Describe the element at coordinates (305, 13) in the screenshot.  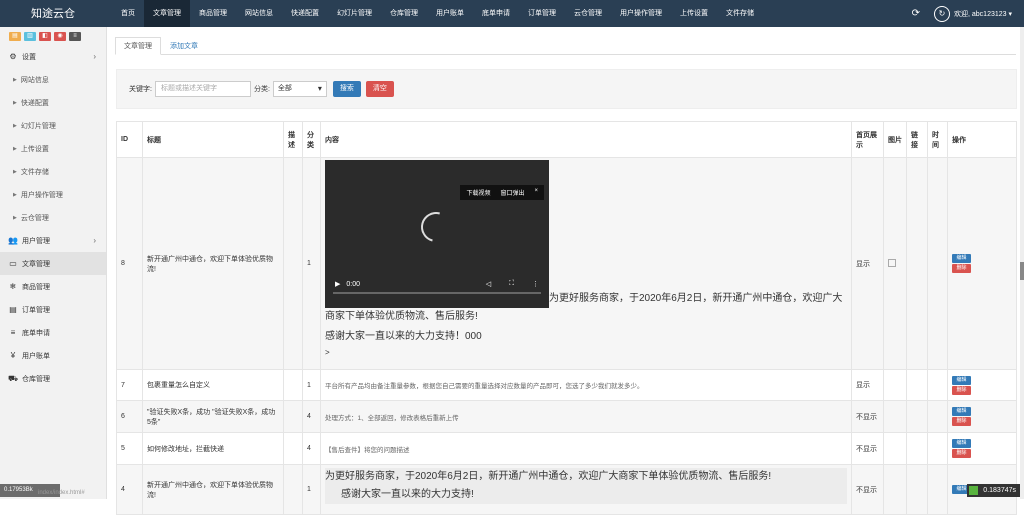
I see `nav-item: 快递配置` at that location.